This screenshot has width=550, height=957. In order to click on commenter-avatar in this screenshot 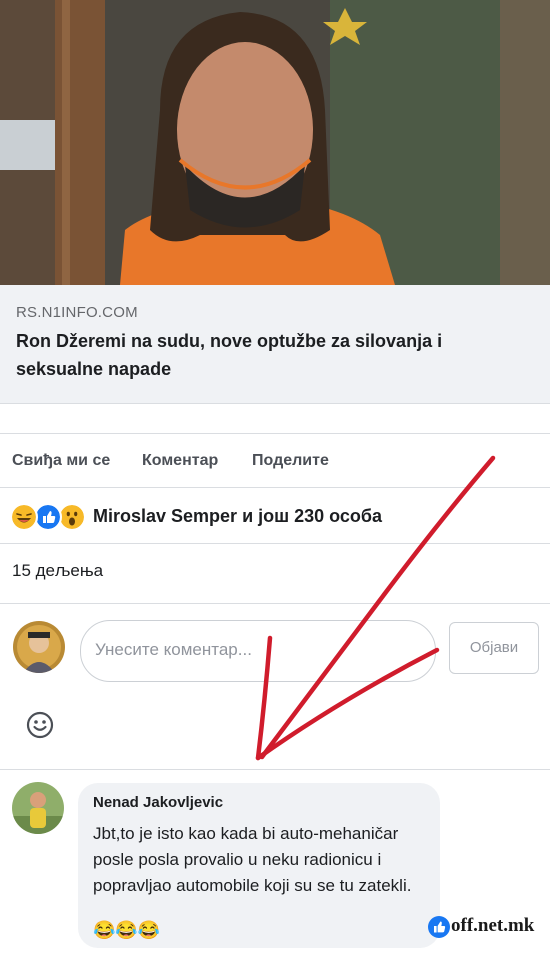, I will do `click(38, 808)`.